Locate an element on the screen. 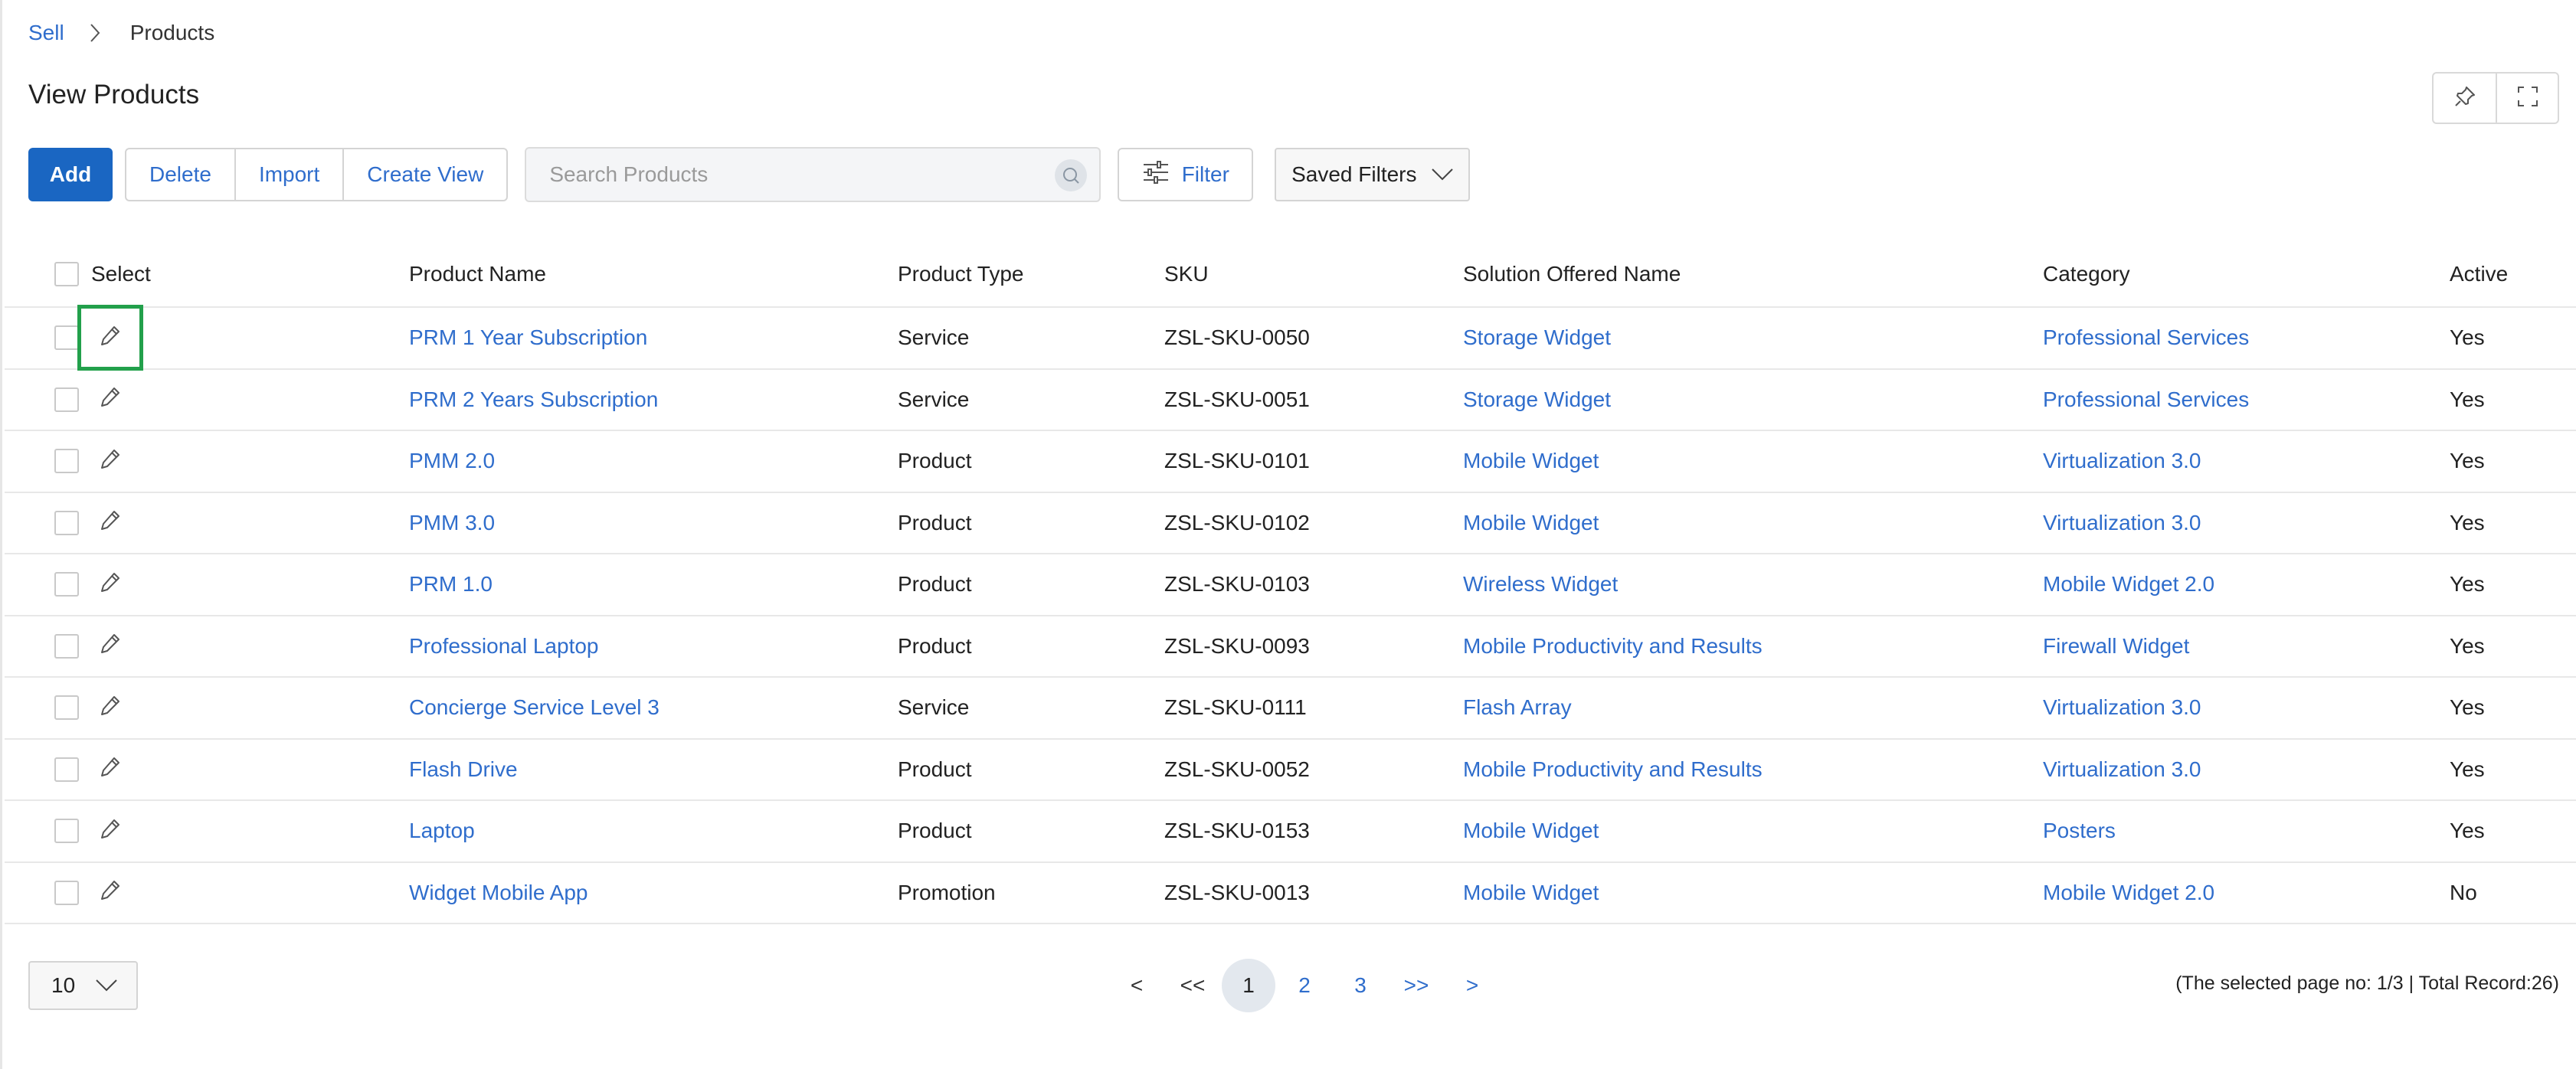  page-2-button: 2 is located at coordinates (1304, 985).